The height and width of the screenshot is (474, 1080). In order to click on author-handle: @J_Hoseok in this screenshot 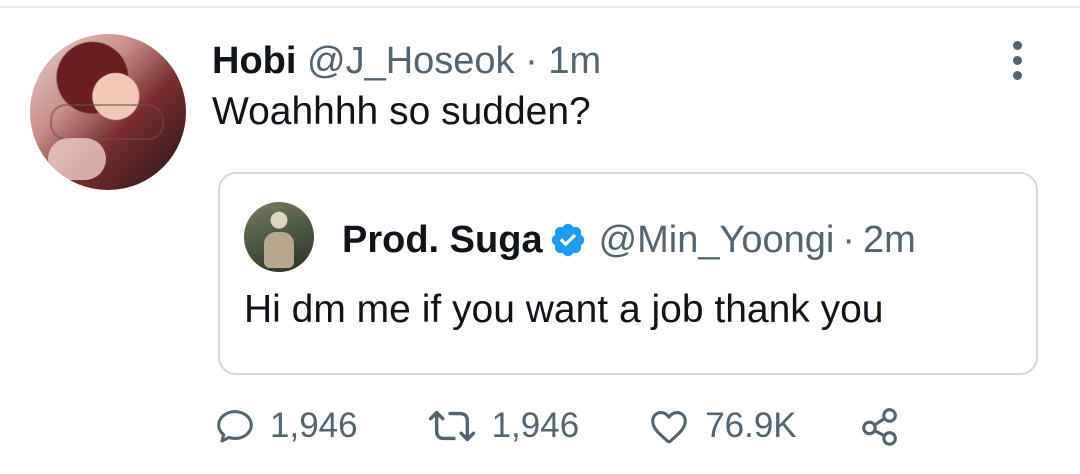, I will do `click(411, 61)`.